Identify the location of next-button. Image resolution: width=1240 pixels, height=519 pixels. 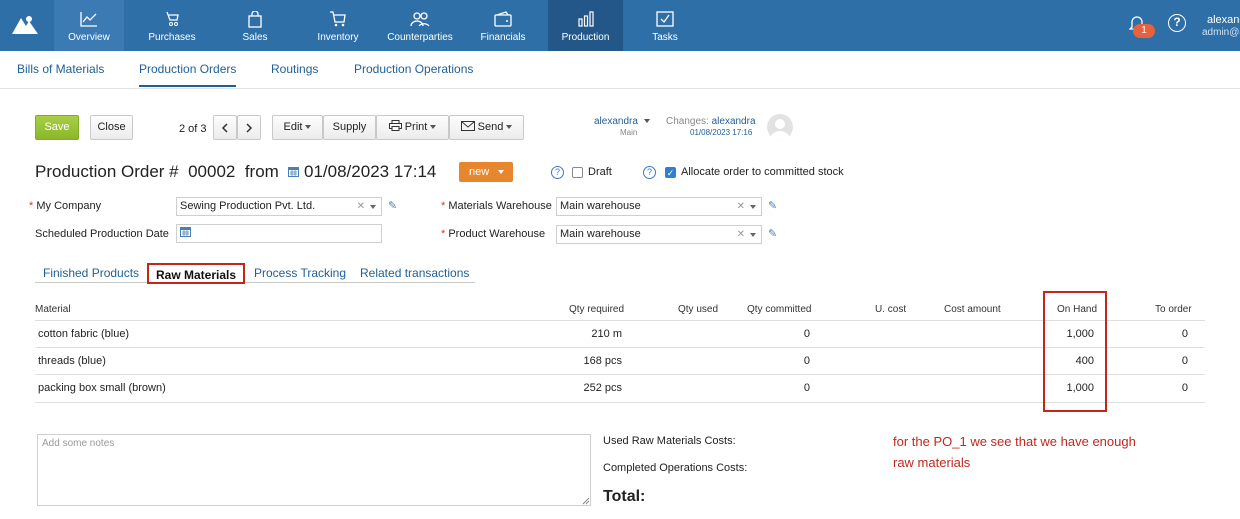
(249, 127).